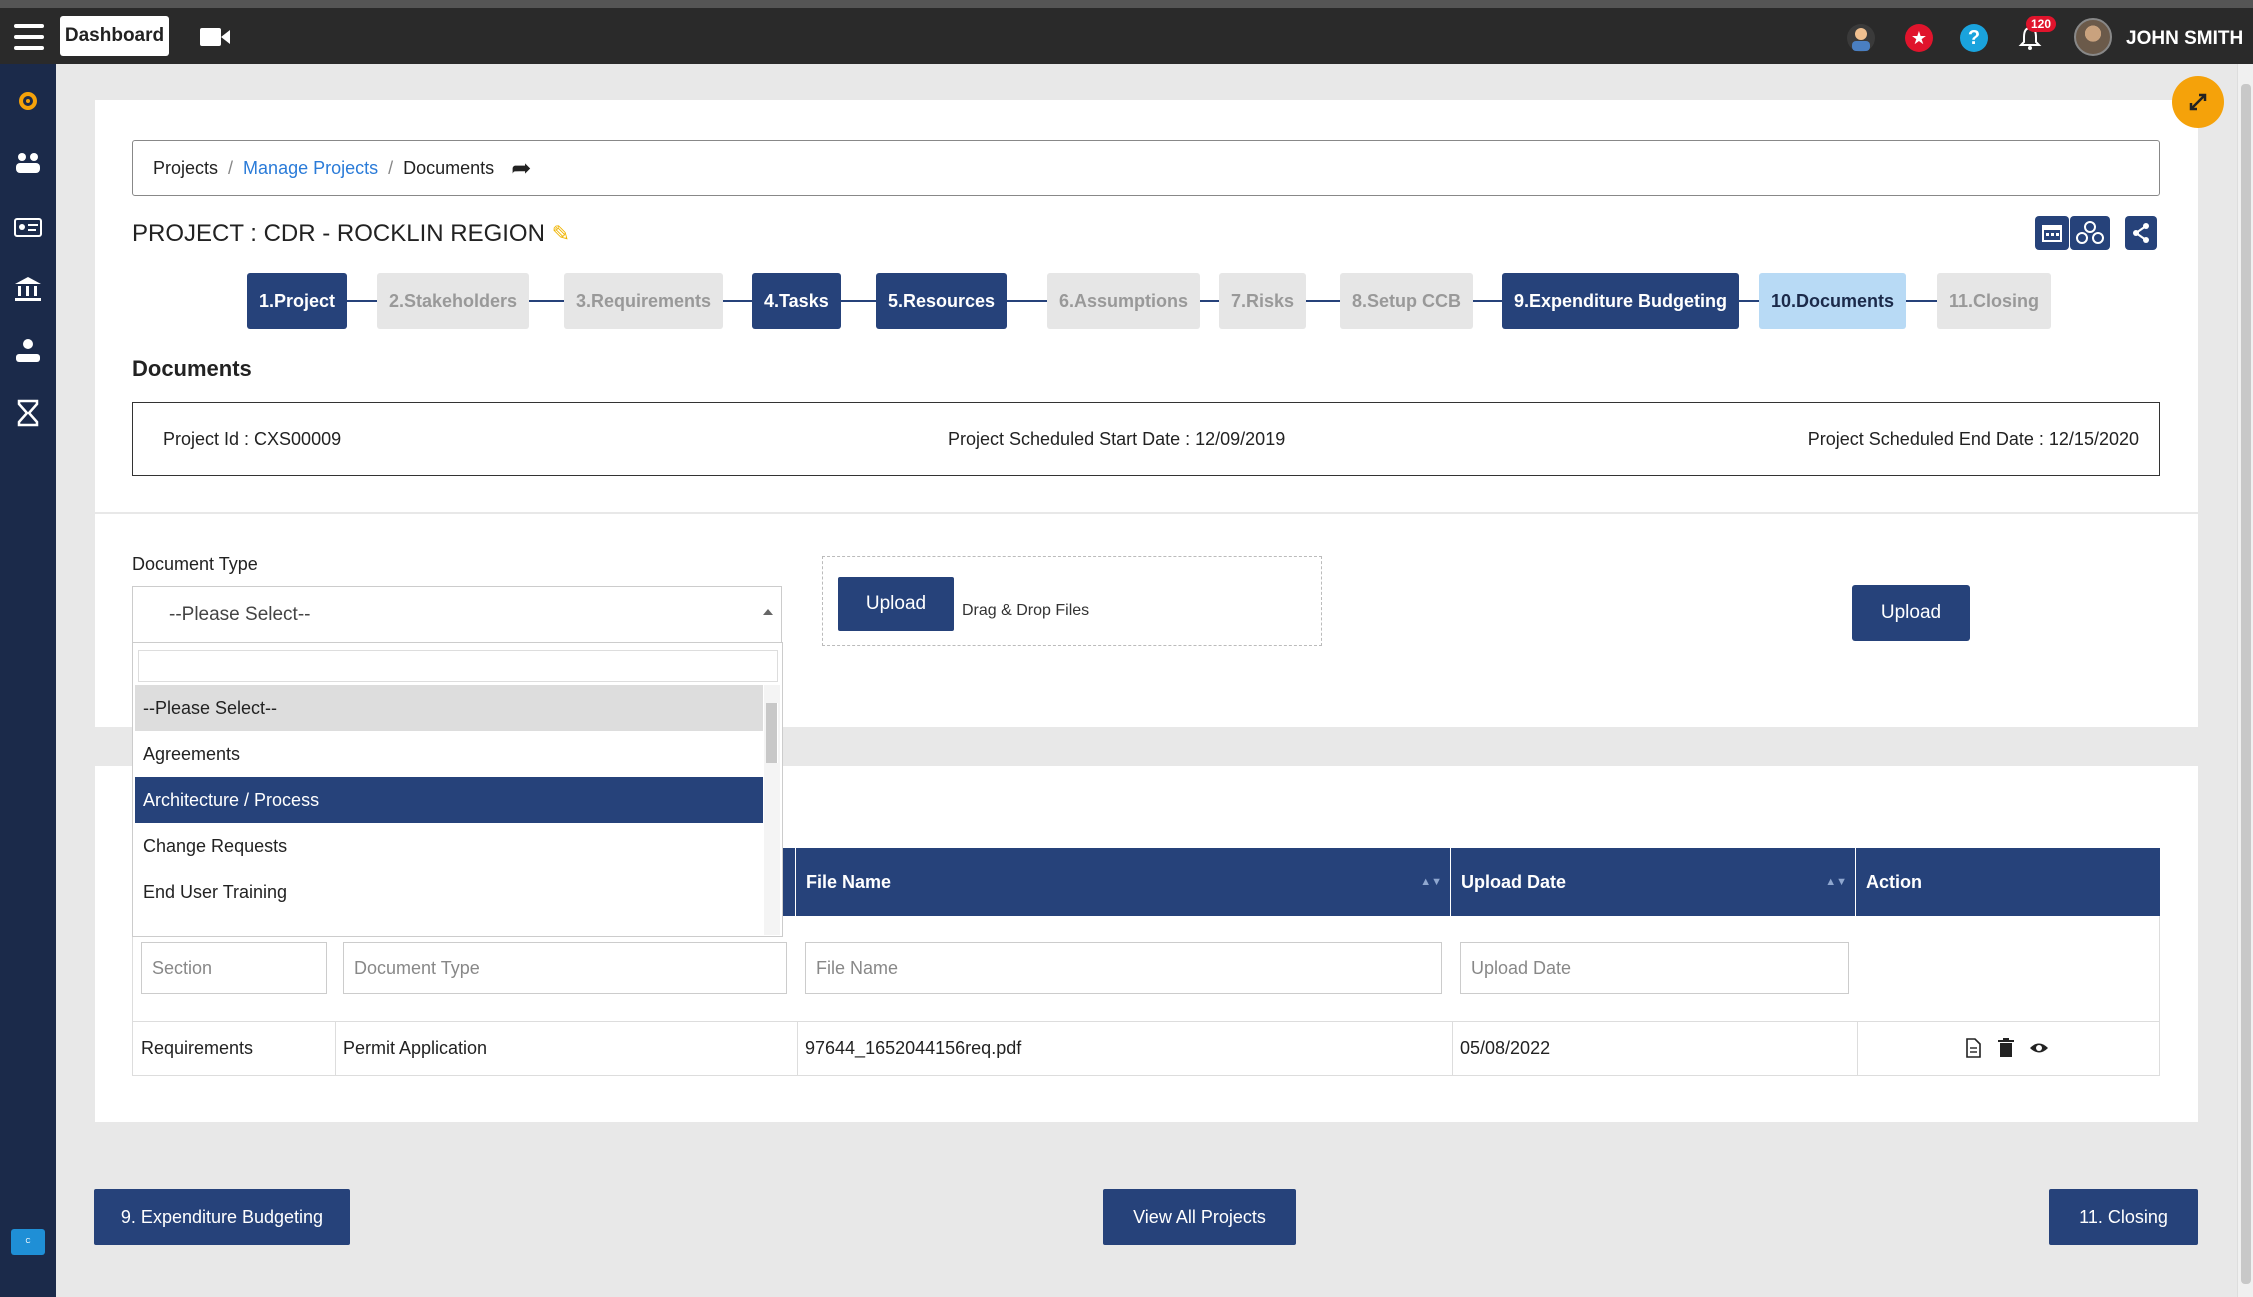  I want to click on dropdown-option: End User Training, so click(449, 892).